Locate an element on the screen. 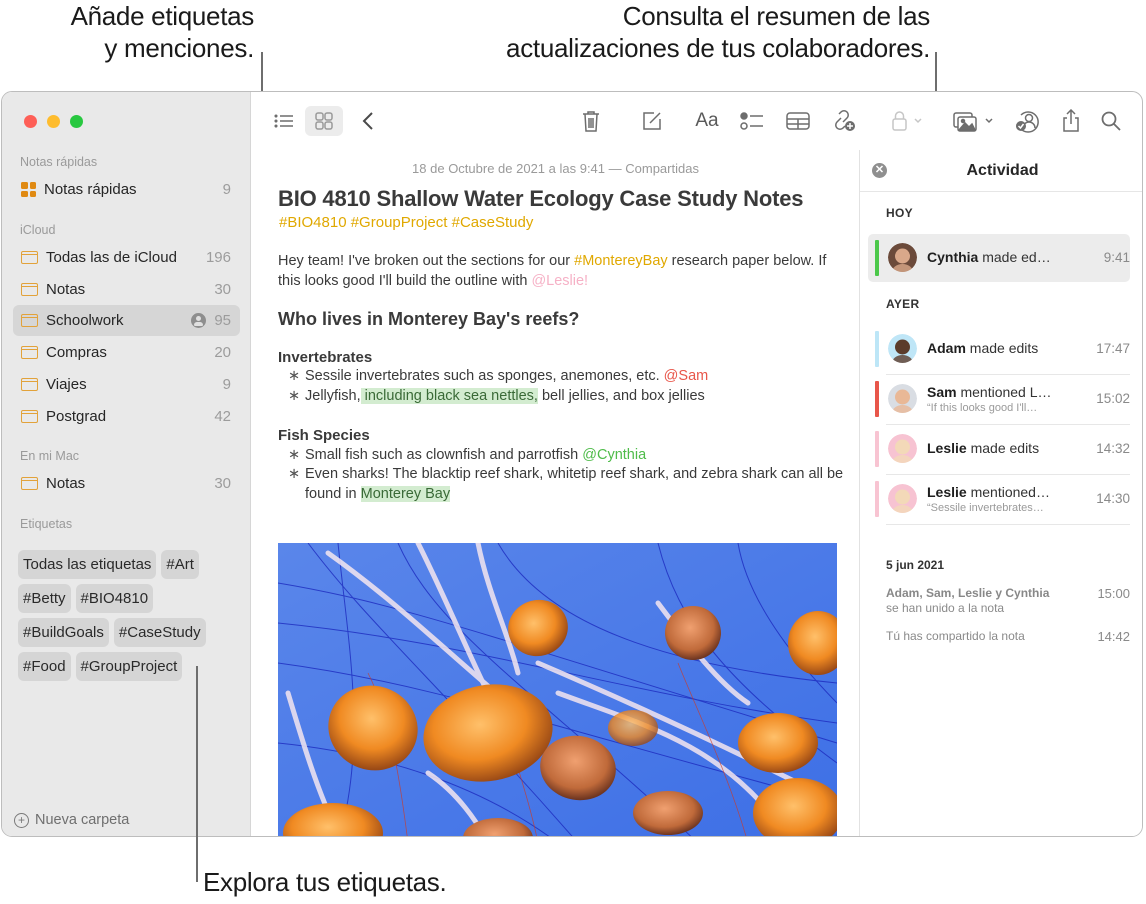 The image size is (1146, 904). new-folder-button: + Nueva carpeta is located at coordinates (71, 820).